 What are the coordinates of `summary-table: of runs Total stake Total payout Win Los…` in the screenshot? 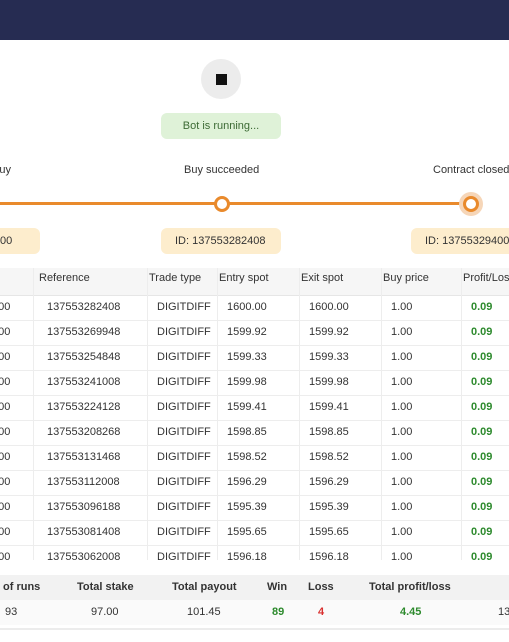 It's located at (254, 600).